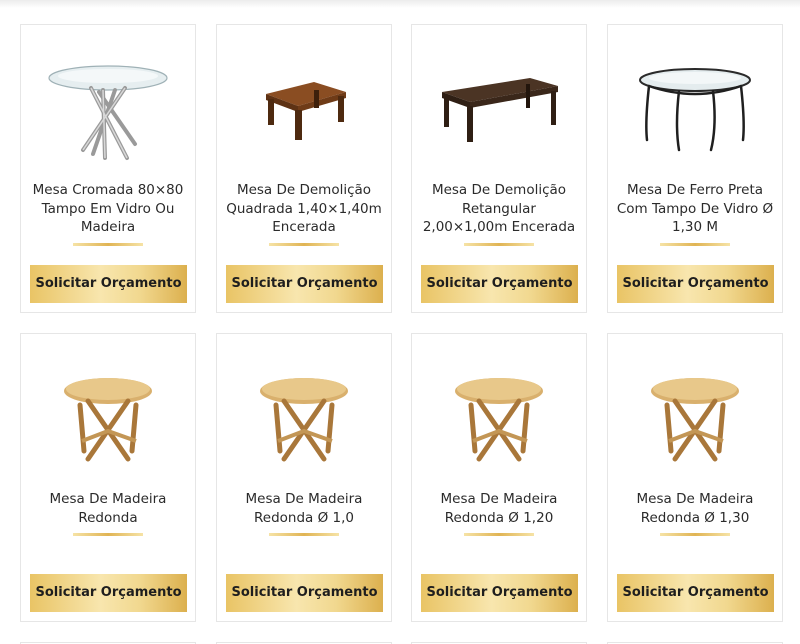 The image size is (800, 644). I want to click on square-wood-table-icon, so click(306, 111).